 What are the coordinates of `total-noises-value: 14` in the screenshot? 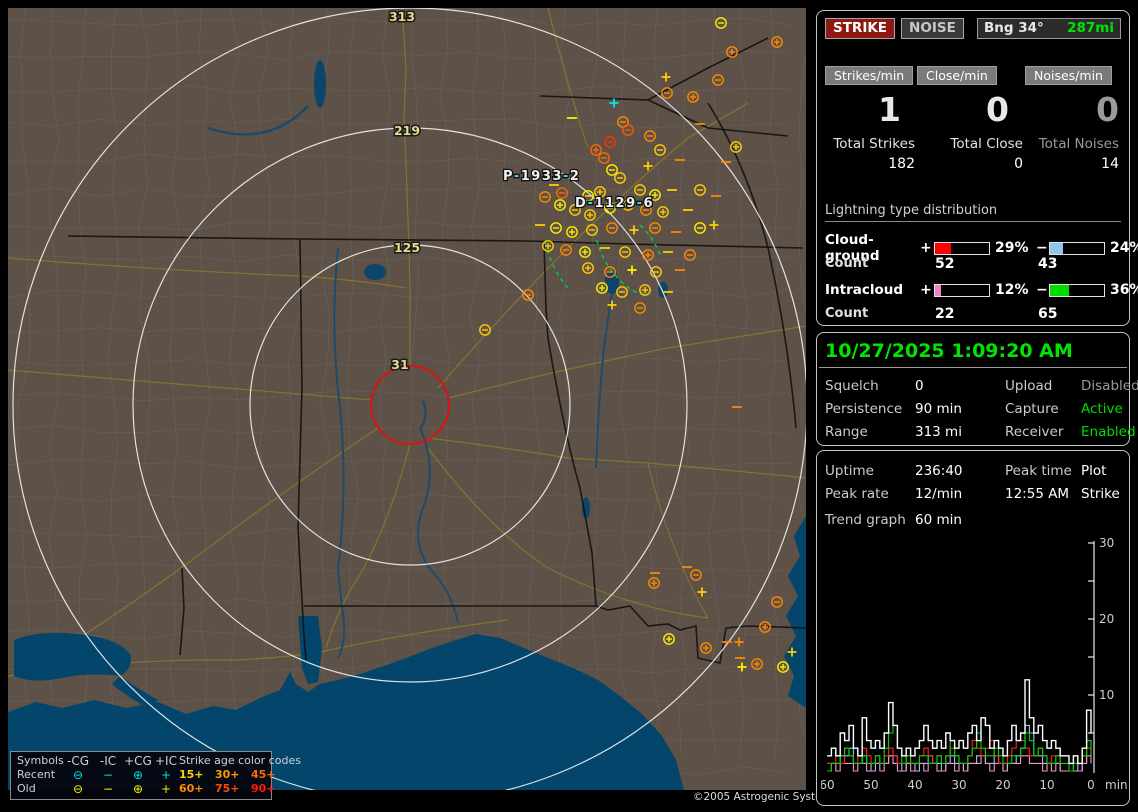 It's located at (1110, 164).